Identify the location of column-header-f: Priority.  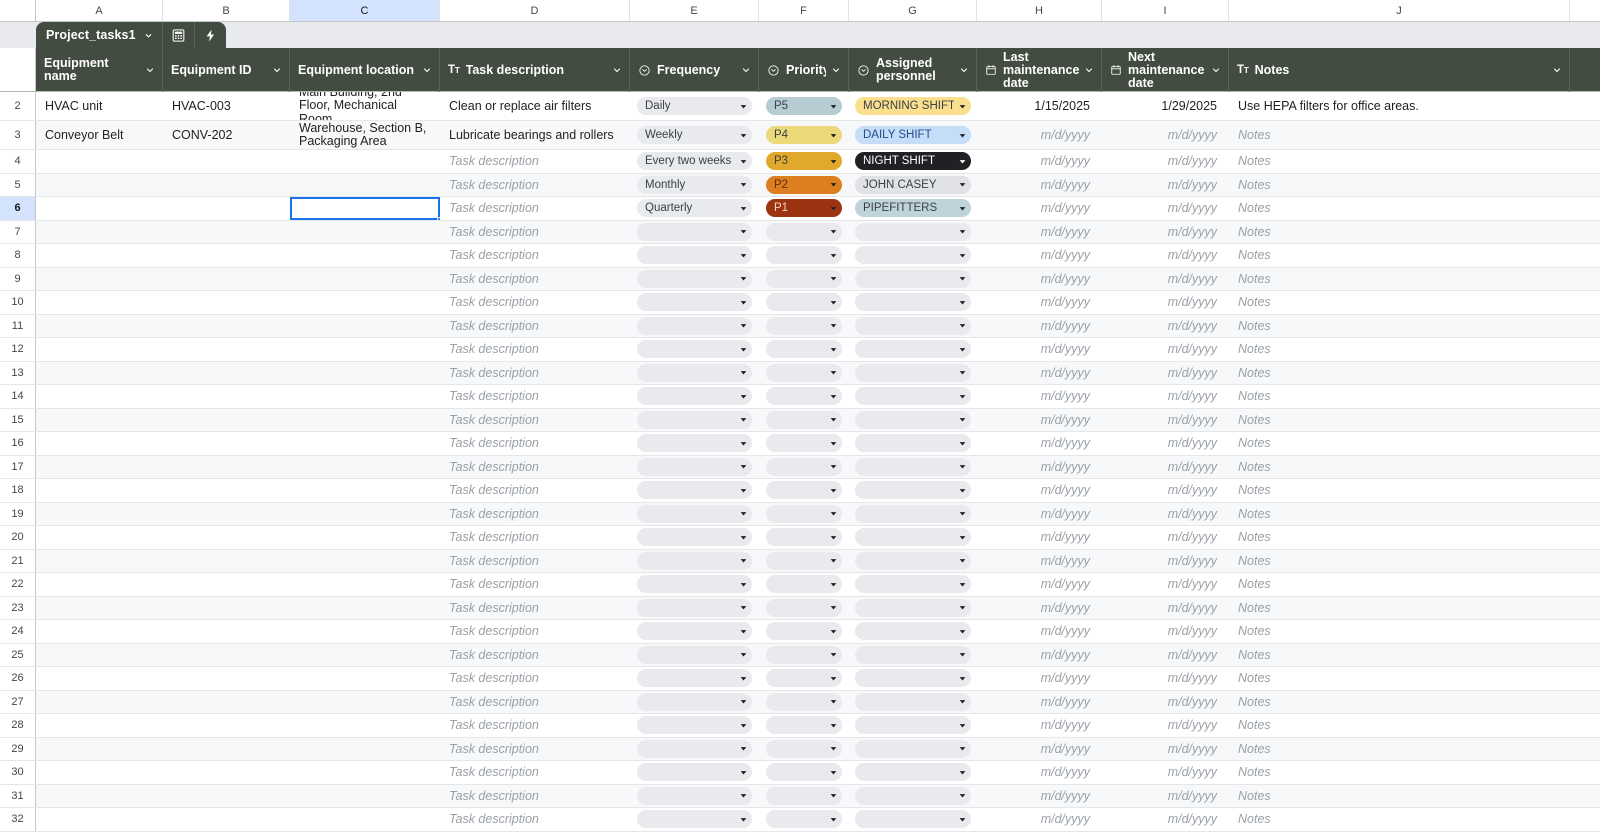
(804, 70).